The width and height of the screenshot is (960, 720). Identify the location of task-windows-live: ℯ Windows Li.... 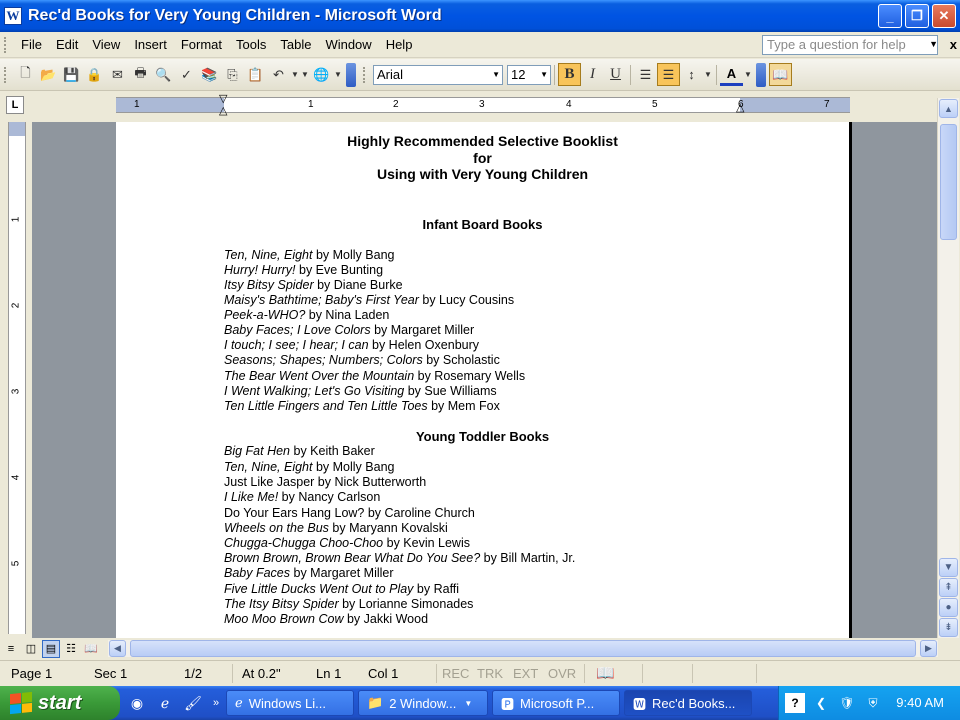
(290, 703).